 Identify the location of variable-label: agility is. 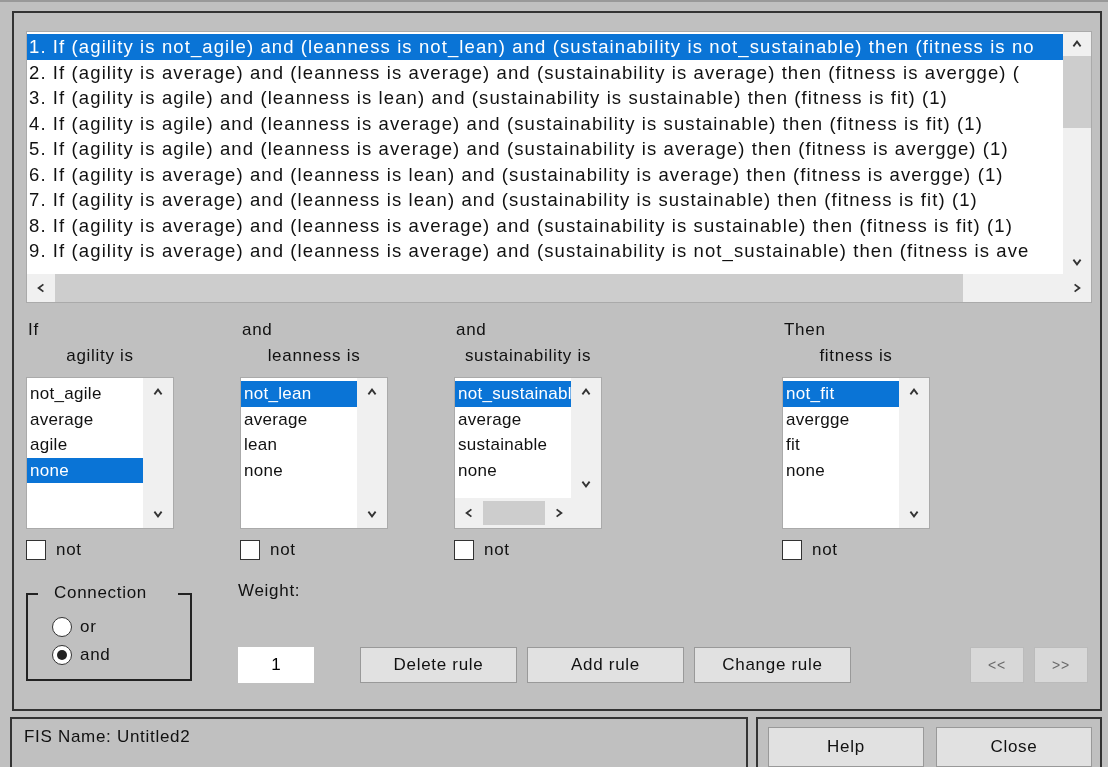
(100, 356).